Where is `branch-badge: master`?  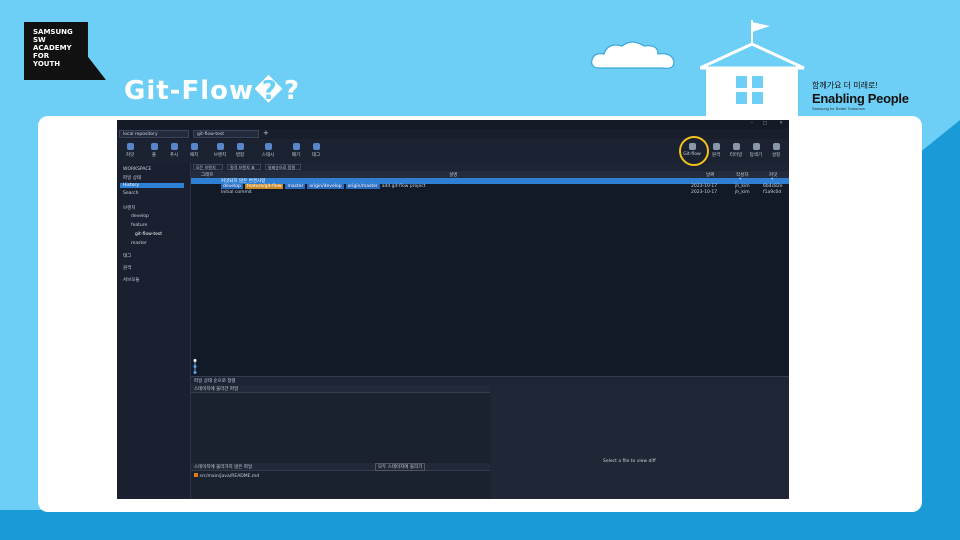
branch-badge: master is located at coordinates (295, 186).